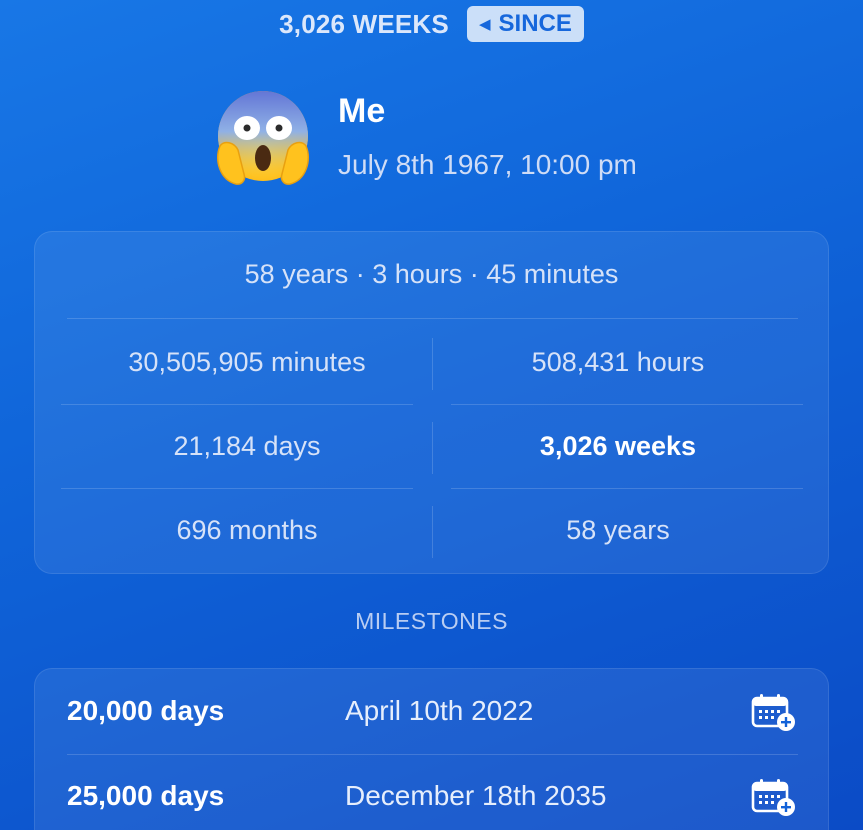  I want to click on stat-weeks: 3,026 weeks, so click(618, 446).